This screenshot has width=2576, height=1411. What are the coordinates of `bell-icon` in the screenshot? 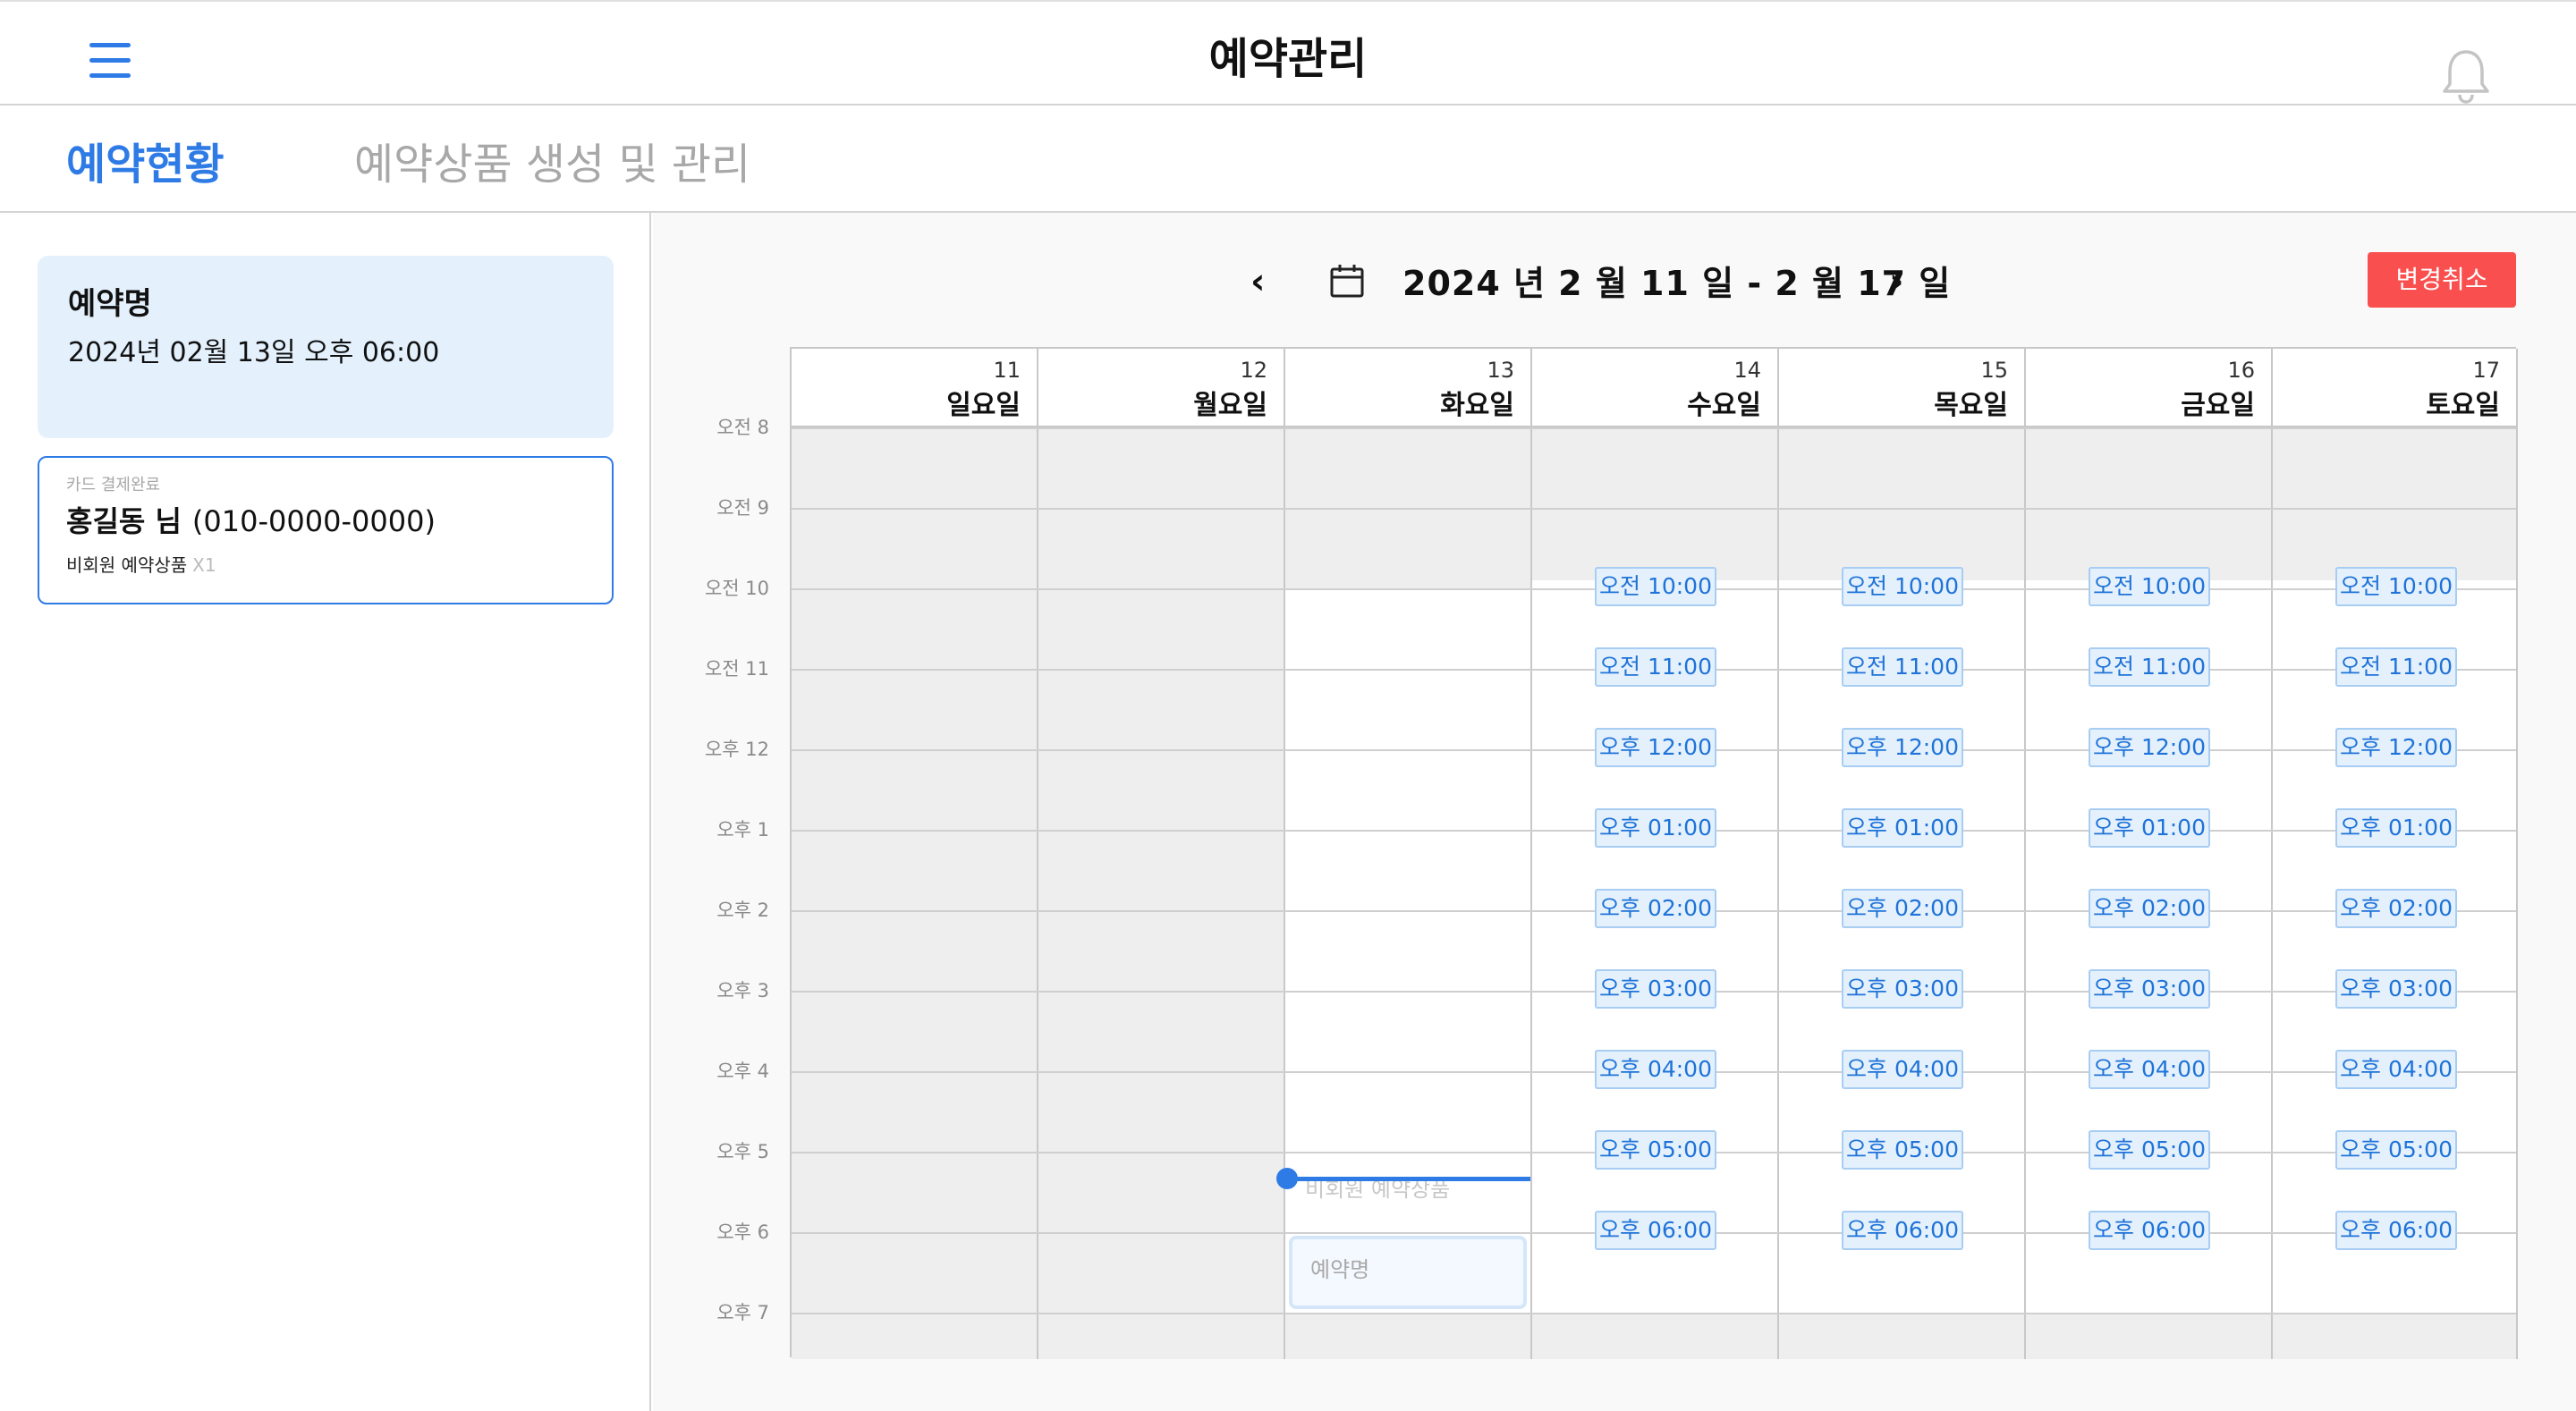 It's located at (2466, 76).